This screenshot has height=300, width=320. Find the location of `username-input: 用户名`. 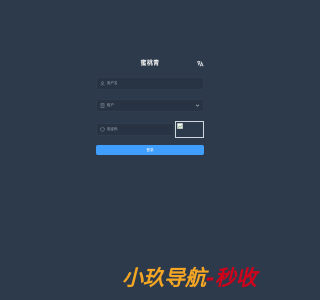

username-input: 用户名 is located at coordinates (112, 83).